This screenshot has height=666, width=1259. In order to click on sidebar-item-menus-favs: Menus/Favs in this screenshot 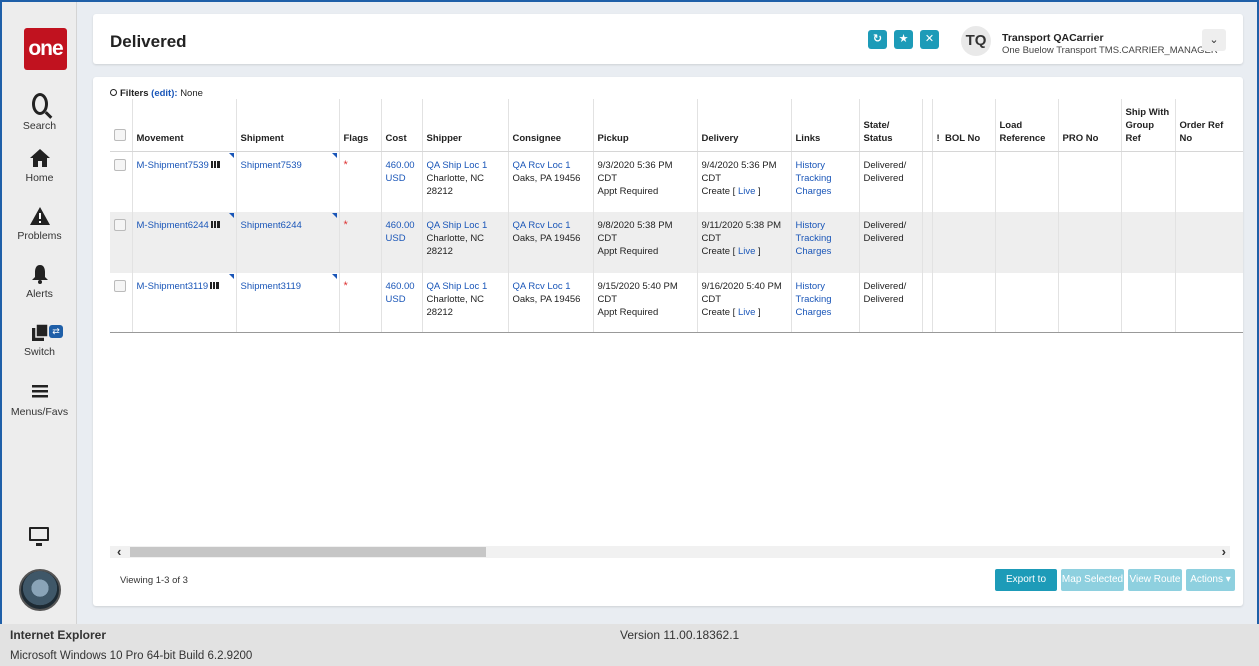, I will do `click(39, 400)`.